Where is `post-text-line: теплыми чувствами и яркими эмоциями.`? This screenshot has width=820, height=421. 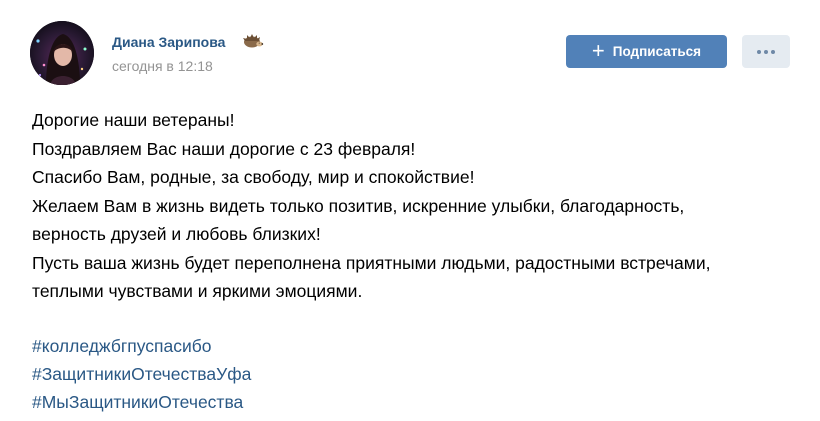
post-text-line: теплыми чувствами и яркими эмоциями. is located at coordinates (197, 291).